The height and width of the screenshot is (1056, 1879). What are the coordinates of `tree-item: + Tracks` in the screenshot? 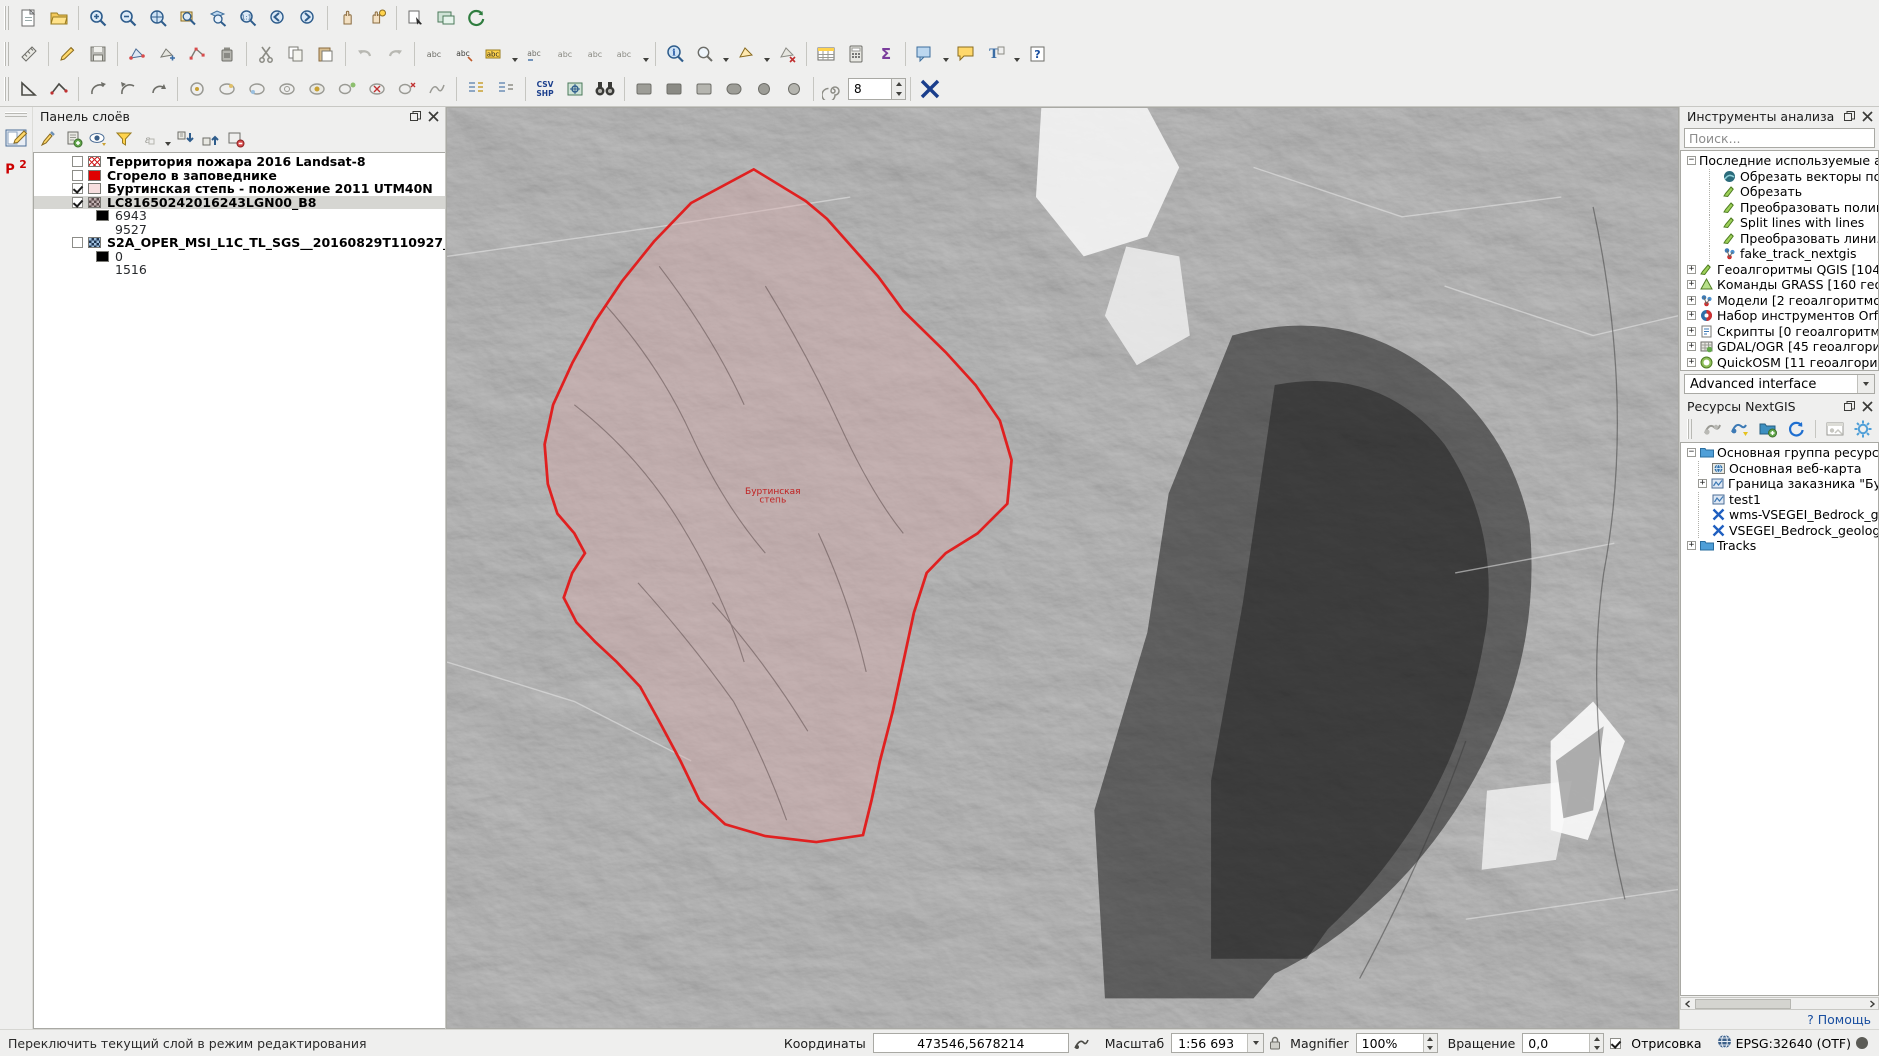 It's located at (1779, 546).